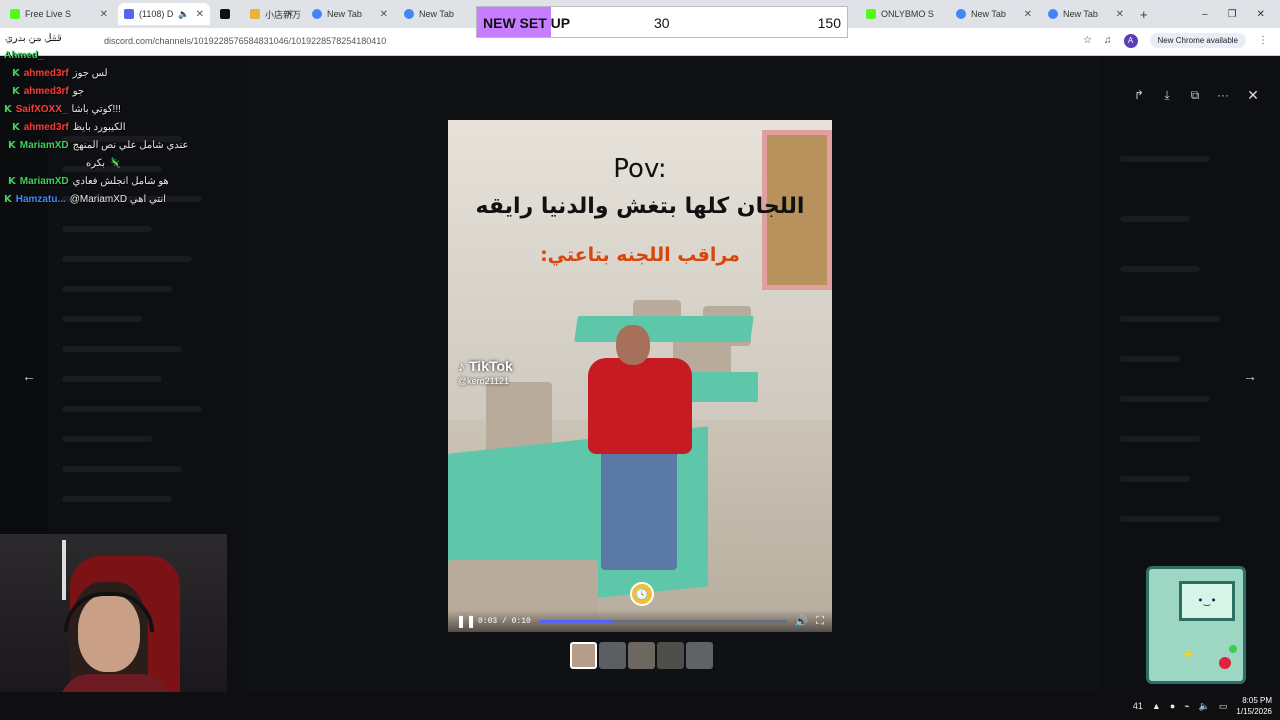 The width and height of the screenshot is (1280, 720). I want to click on toolbar-right: ☆ ♫ A New Chrome available ⋮, so click(1175, 40).